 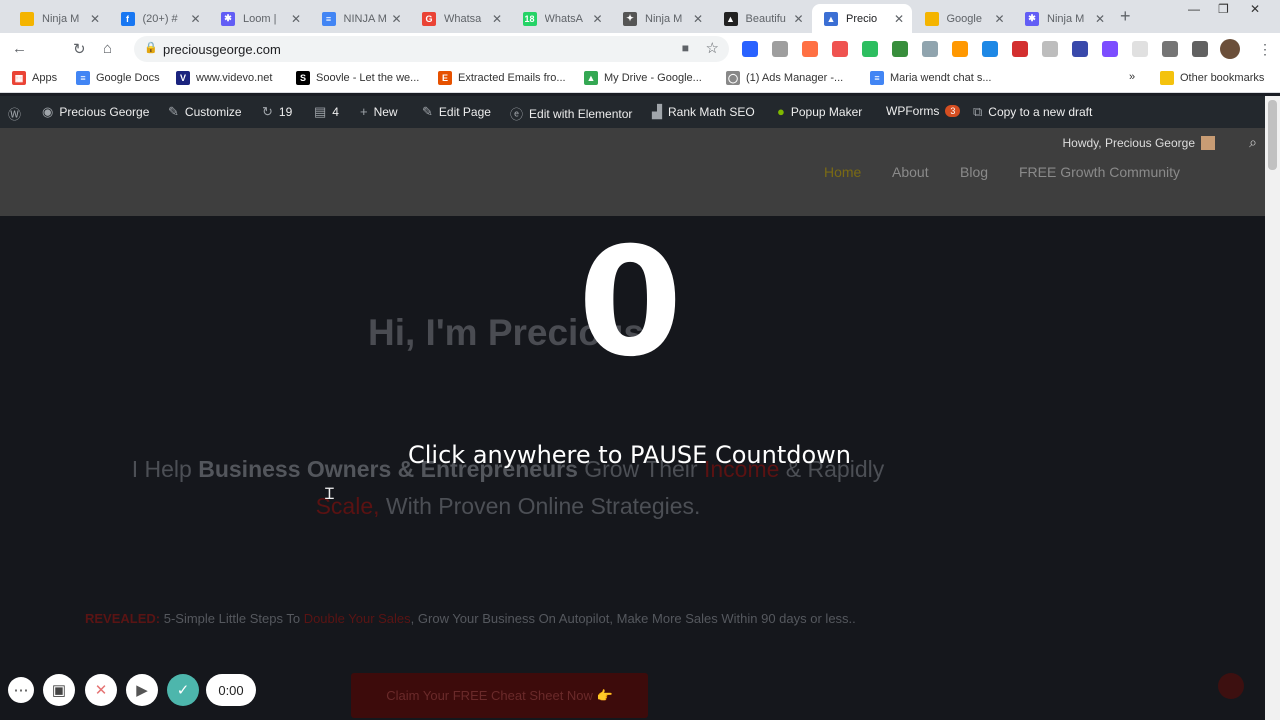 What do you see at coordinates (685, 48) in the screenshot?
I see `camera-icon: ■` at bounding box center [685, 48].